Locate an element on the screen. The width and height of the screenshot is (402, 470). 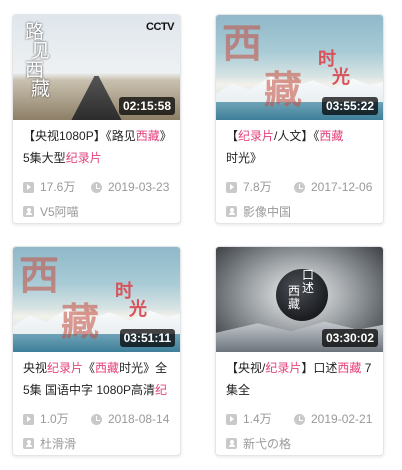
video-author: 影像中国 is located at coordinates (258, 211).